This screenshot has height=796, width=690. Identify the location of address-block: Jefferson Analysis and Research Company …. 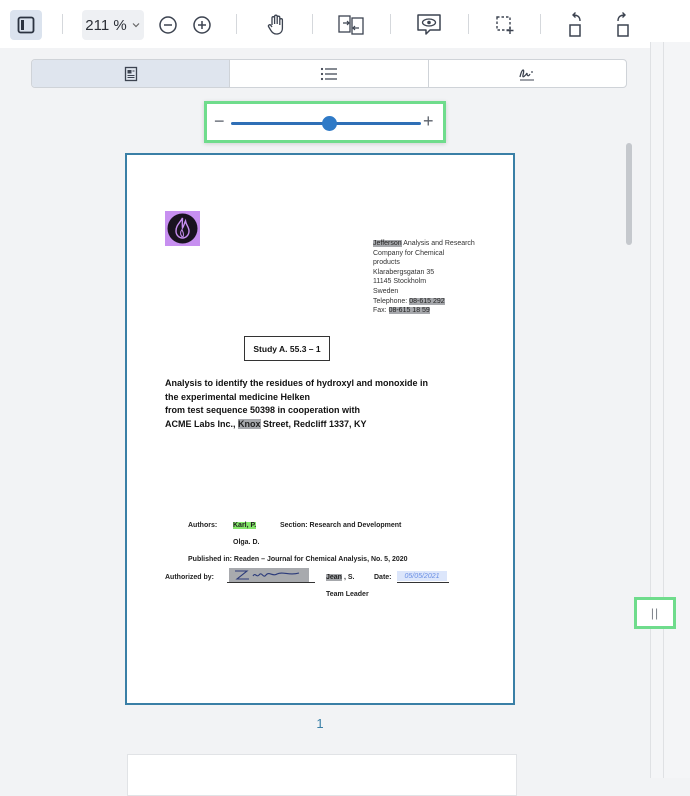
(424, 277).